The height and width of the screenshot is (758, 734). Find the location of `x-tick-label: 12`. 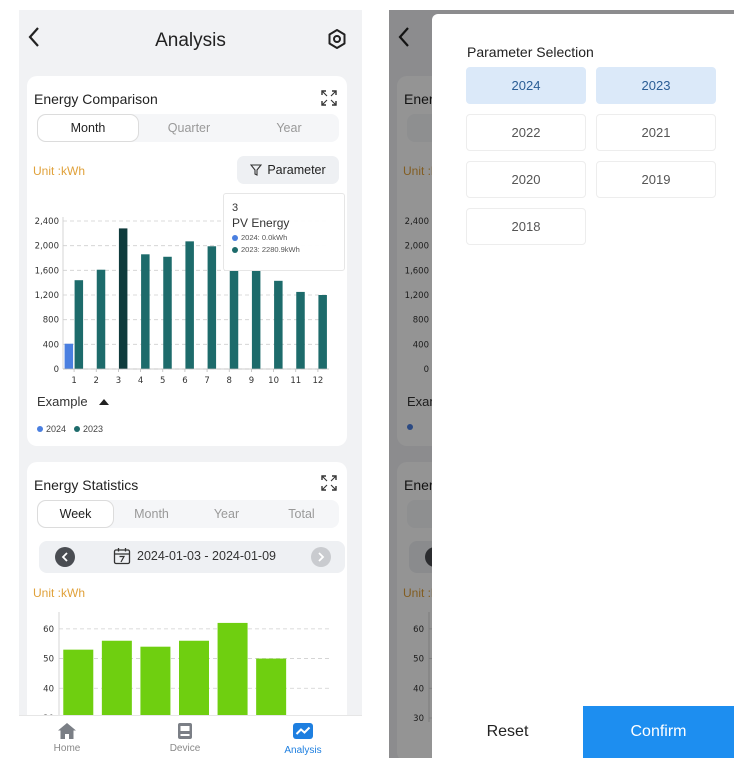

x-tick-label: 12 is located at coordinates (318, 381).